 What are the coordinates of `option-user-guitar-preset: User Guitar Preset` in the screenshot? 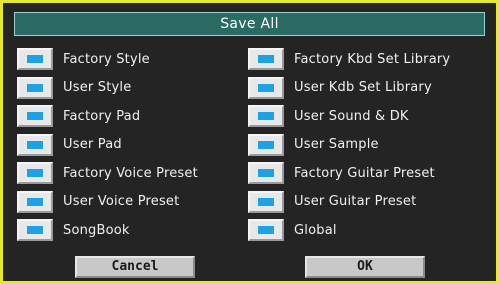 It's located at (349, 202).